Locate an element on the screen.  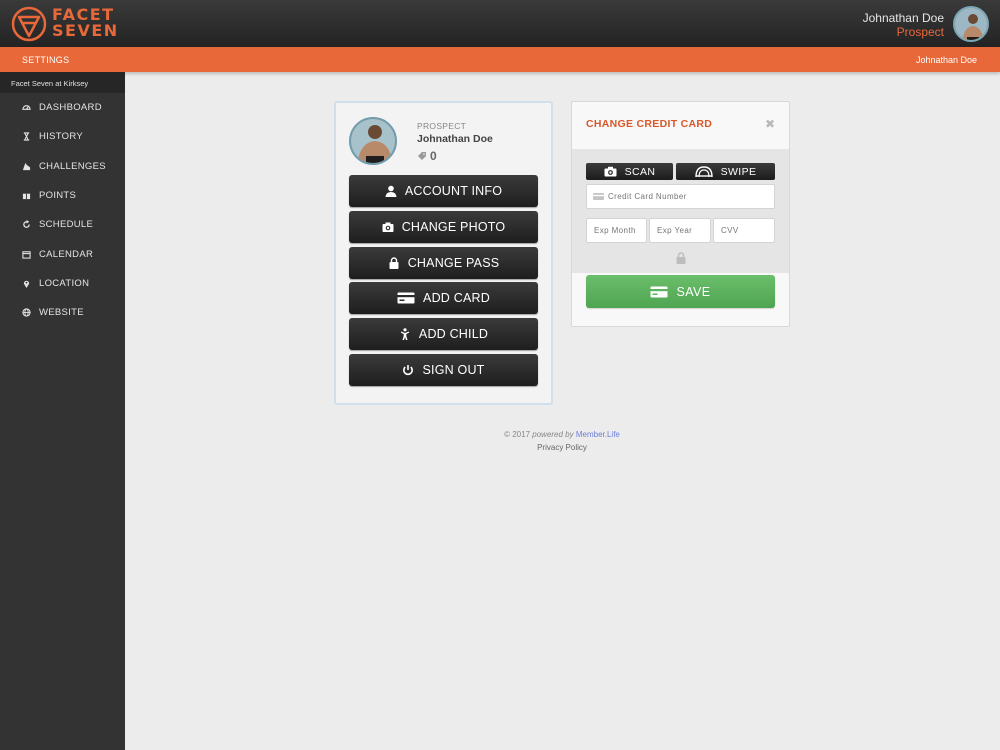
profile-avatar is located at coordinates (373, 141).